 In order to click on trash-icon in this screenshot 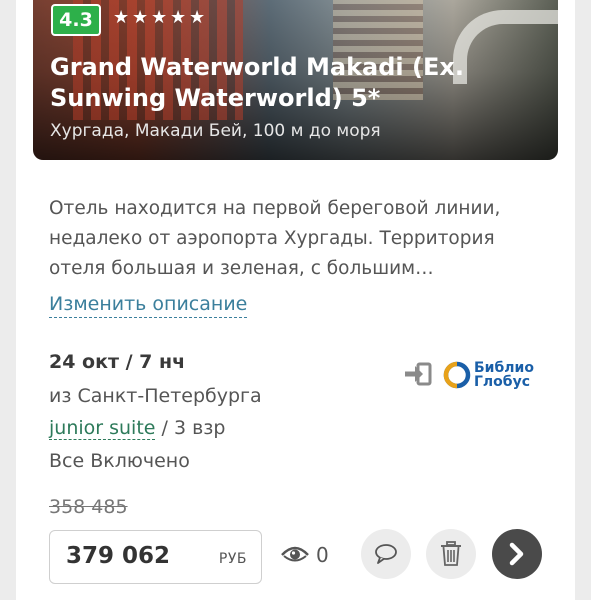, I will do `click(451, 553)`.